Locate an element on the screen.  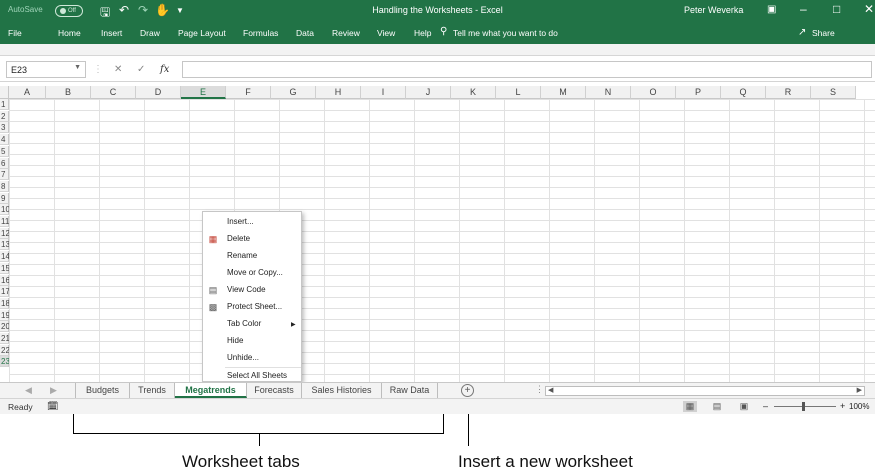
name-box: E23 ▼ is located at coordinates (46, 69).